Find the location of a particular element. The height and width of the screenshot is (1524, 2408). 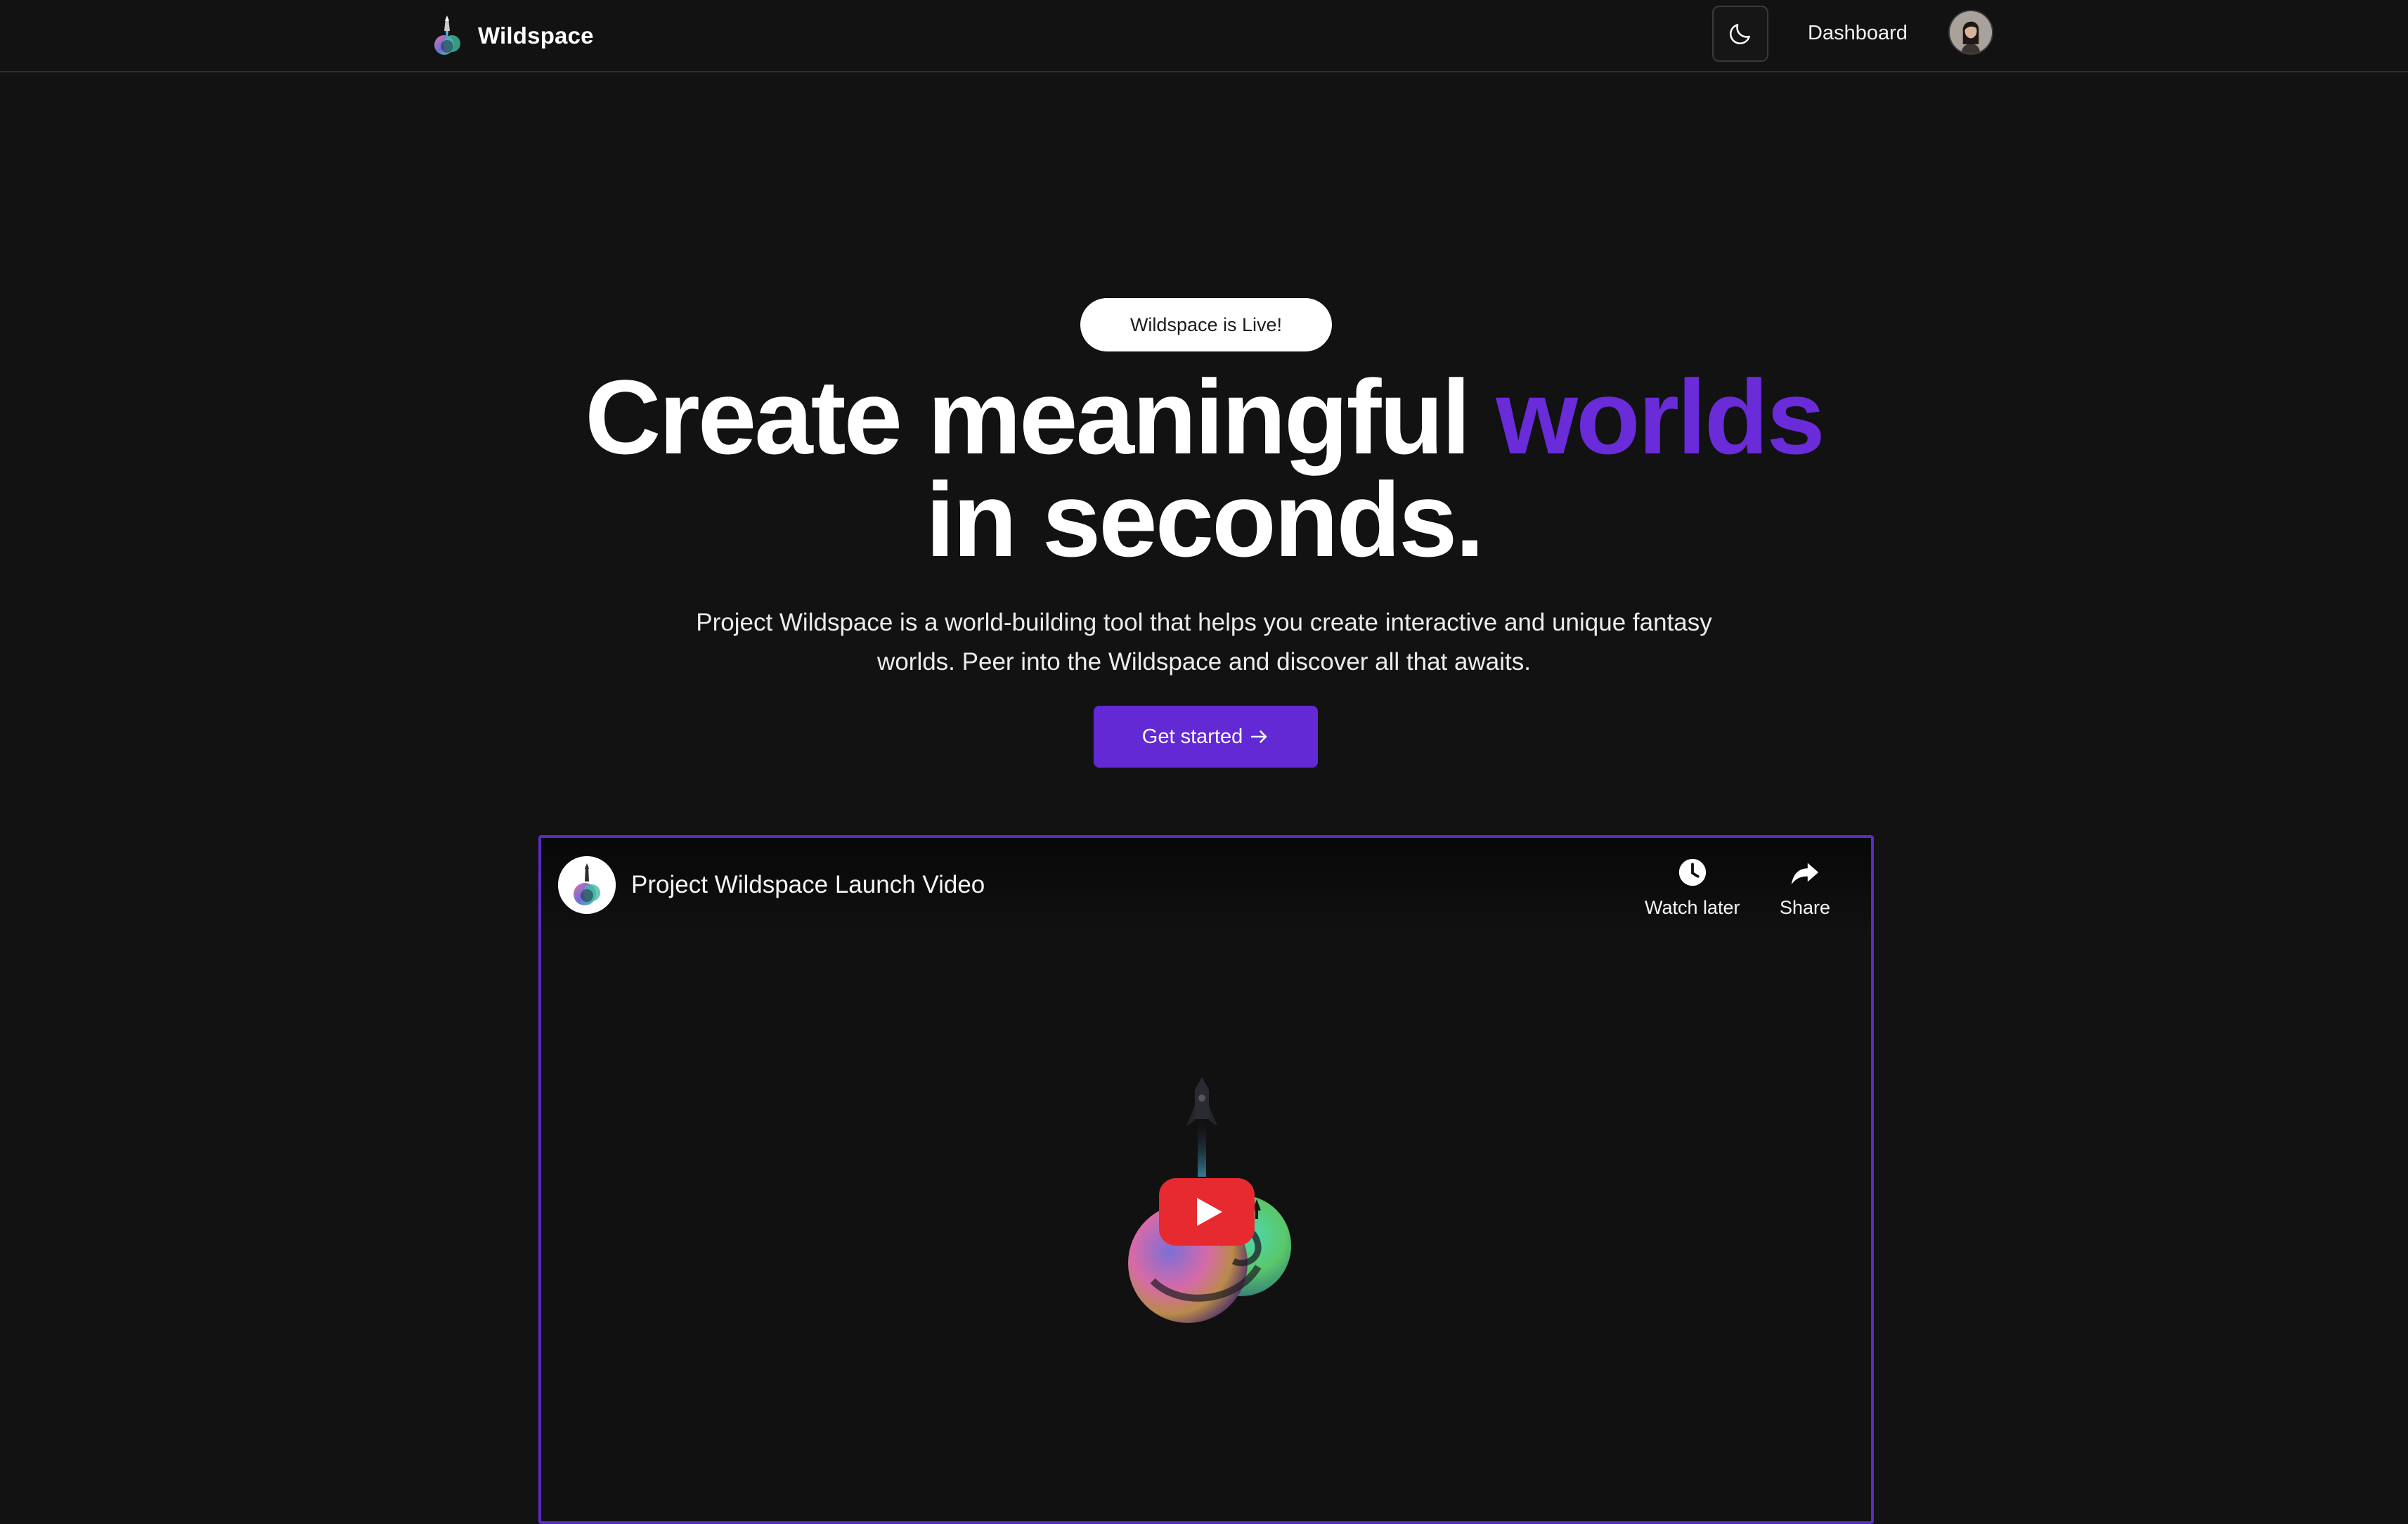

video-title: Project Wildspace Launch Video is located at coordinates (808, 885).